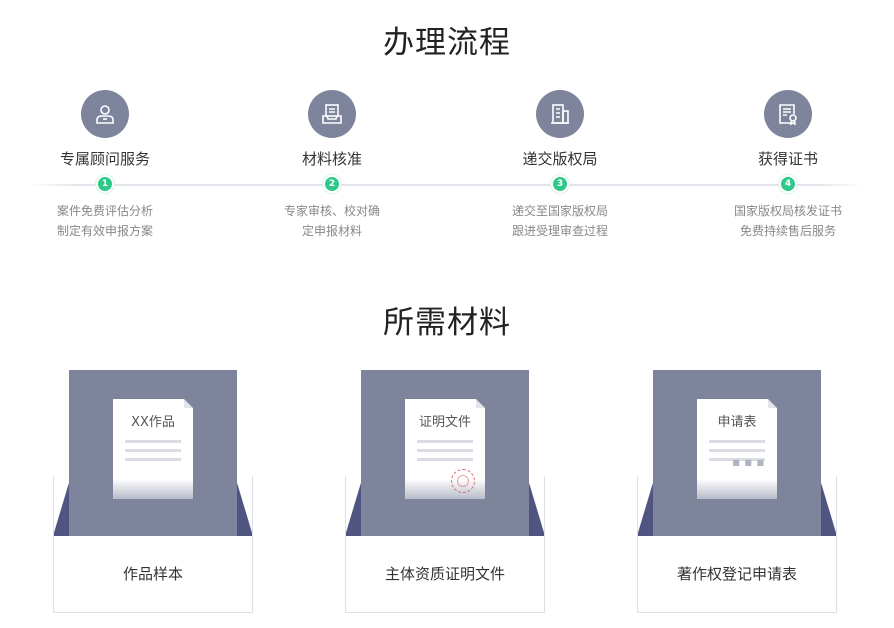  Describe the element at coordinates (332, 221) in the screenshot. I see `step-description: 专家审核、校对确 定申报材料` at that location.